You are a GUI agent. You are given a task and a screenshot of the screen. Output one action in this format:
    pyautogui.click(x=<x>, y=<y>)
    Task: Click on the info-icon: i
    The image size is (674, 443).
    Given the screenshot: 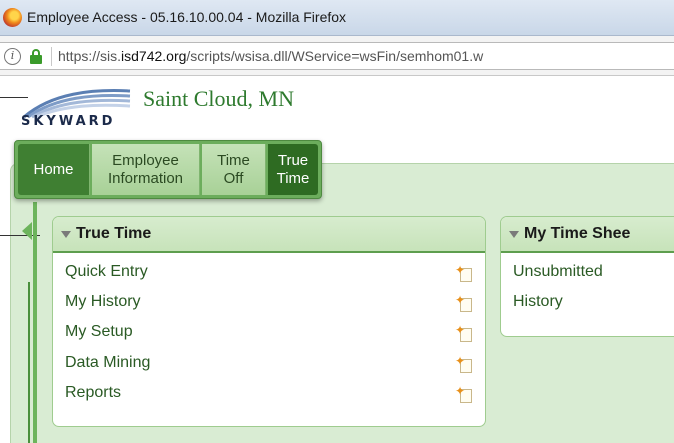 What is the action you would take?
    pyautogui.click(x=12, y=56)
    